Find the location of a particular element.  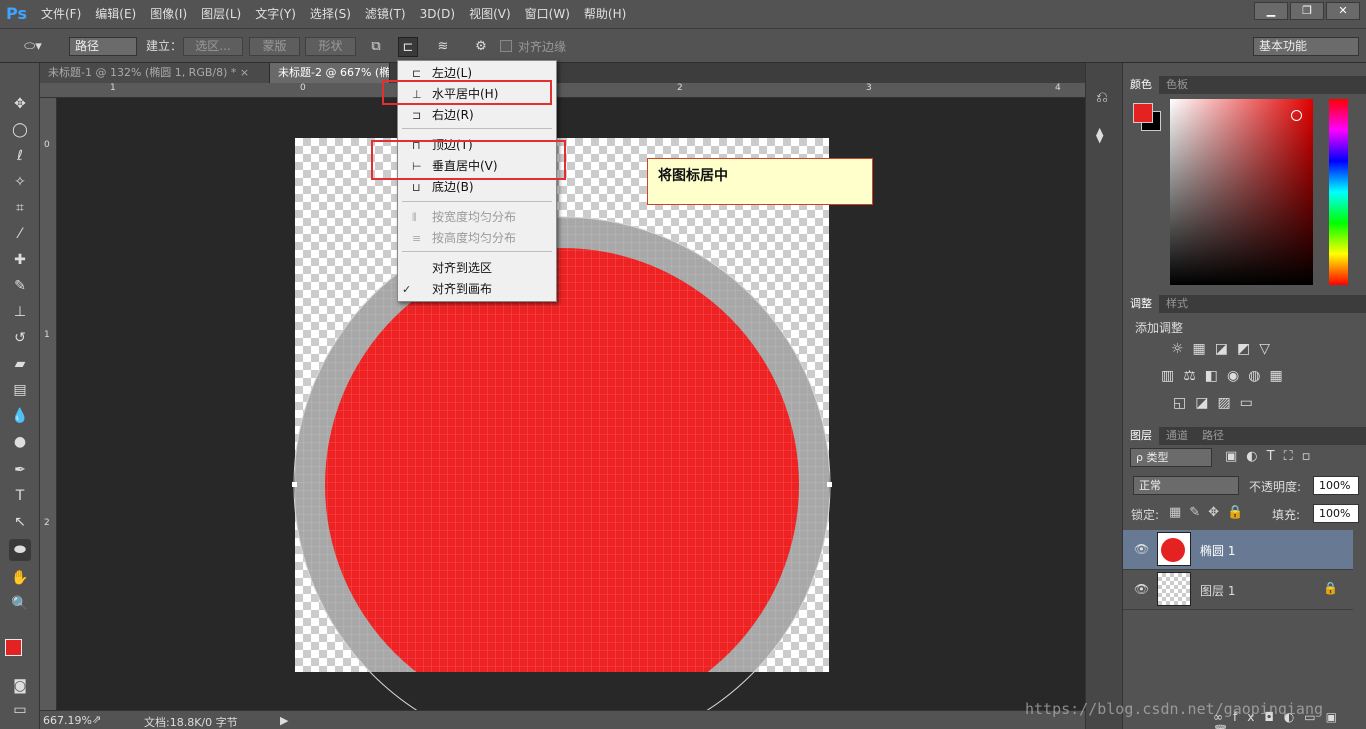

make-shape-button: 形状 is located at coordinates (330, 46).